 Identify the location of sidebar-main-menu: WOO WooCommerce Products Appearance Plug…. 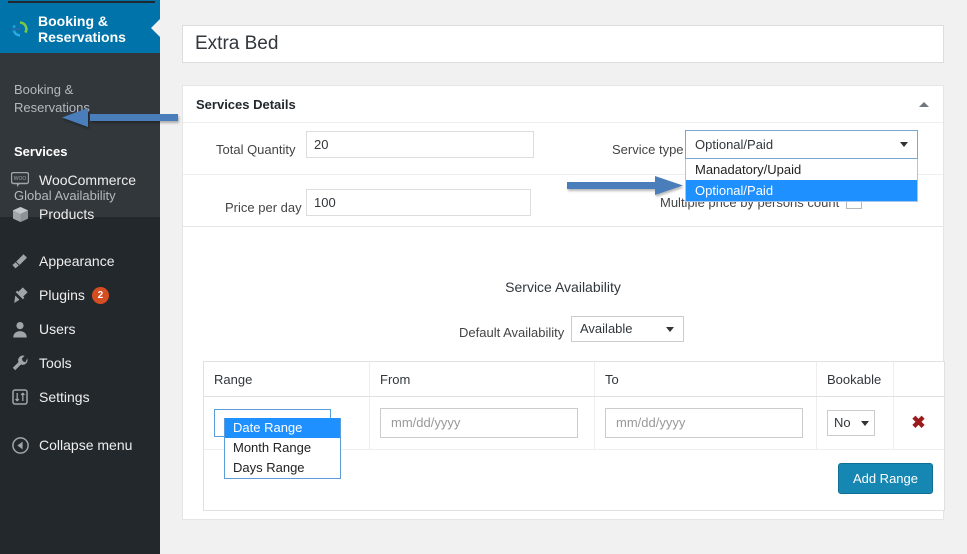
(80, 312).